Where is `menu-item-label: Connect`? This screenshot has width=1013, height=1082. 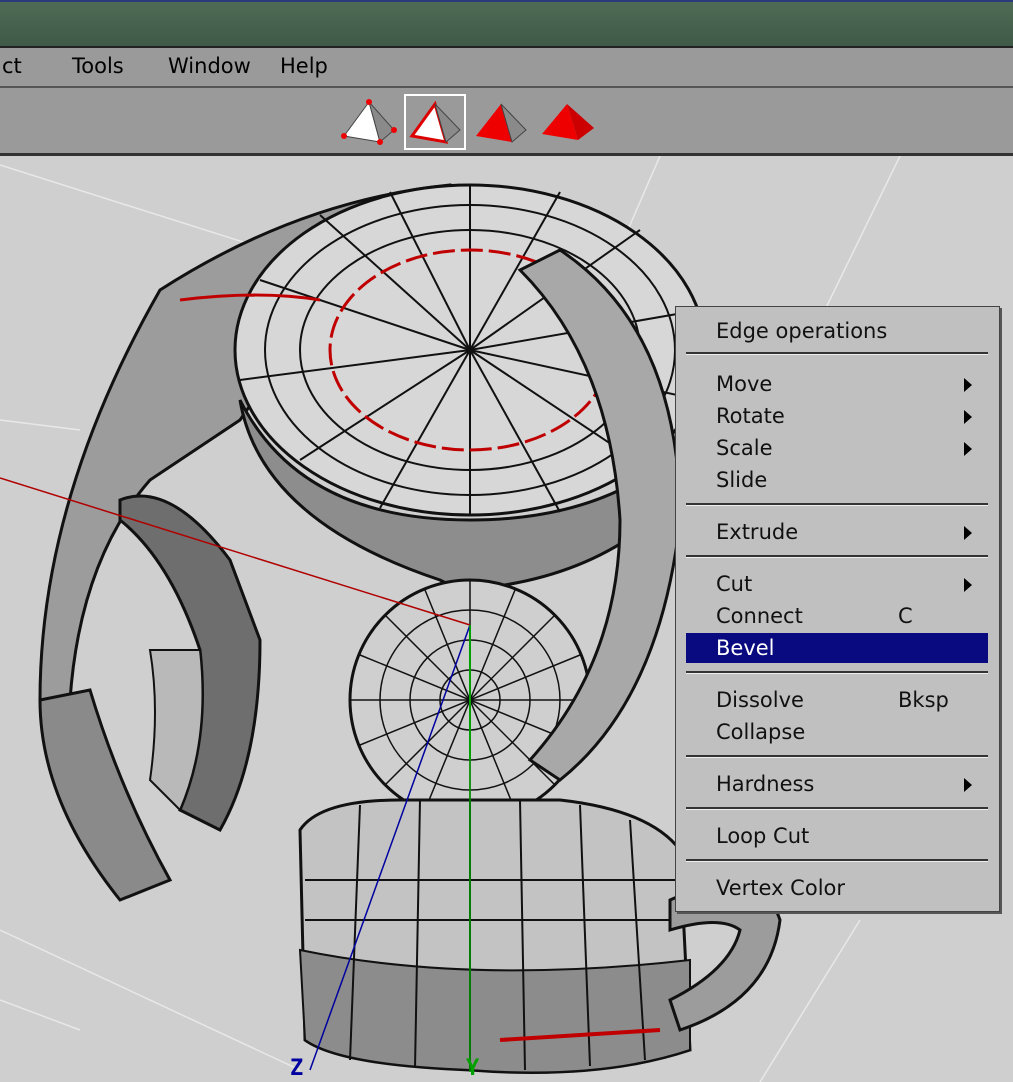
menu-item-label: Connect is located at coordinates (759, 616).